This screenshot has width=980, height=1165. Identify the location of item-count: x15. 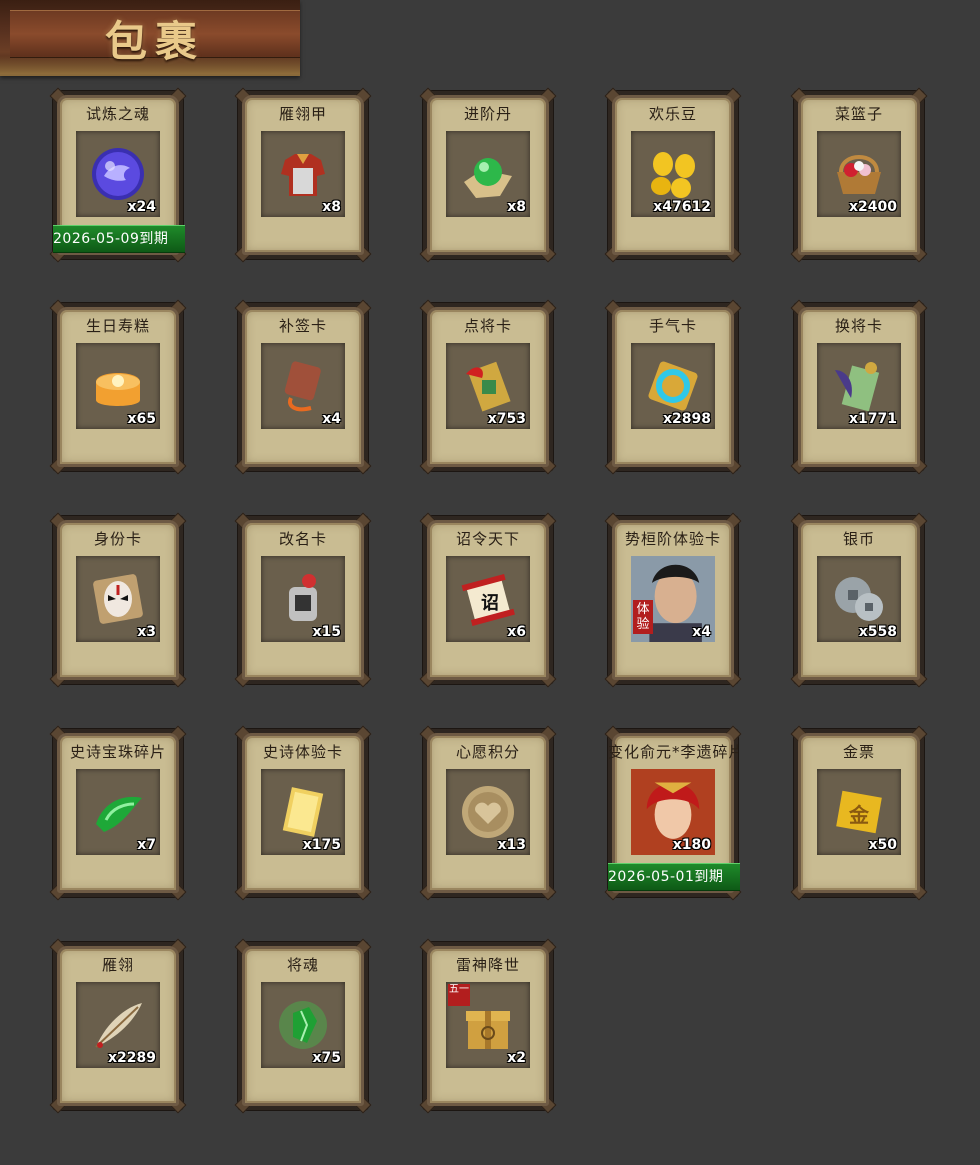
(326, 632).